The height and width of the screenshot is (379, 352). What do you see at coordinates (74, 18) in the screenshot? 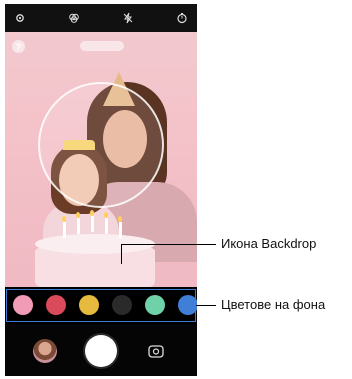
I see `filter-icon` at bounding box center [74, 18].